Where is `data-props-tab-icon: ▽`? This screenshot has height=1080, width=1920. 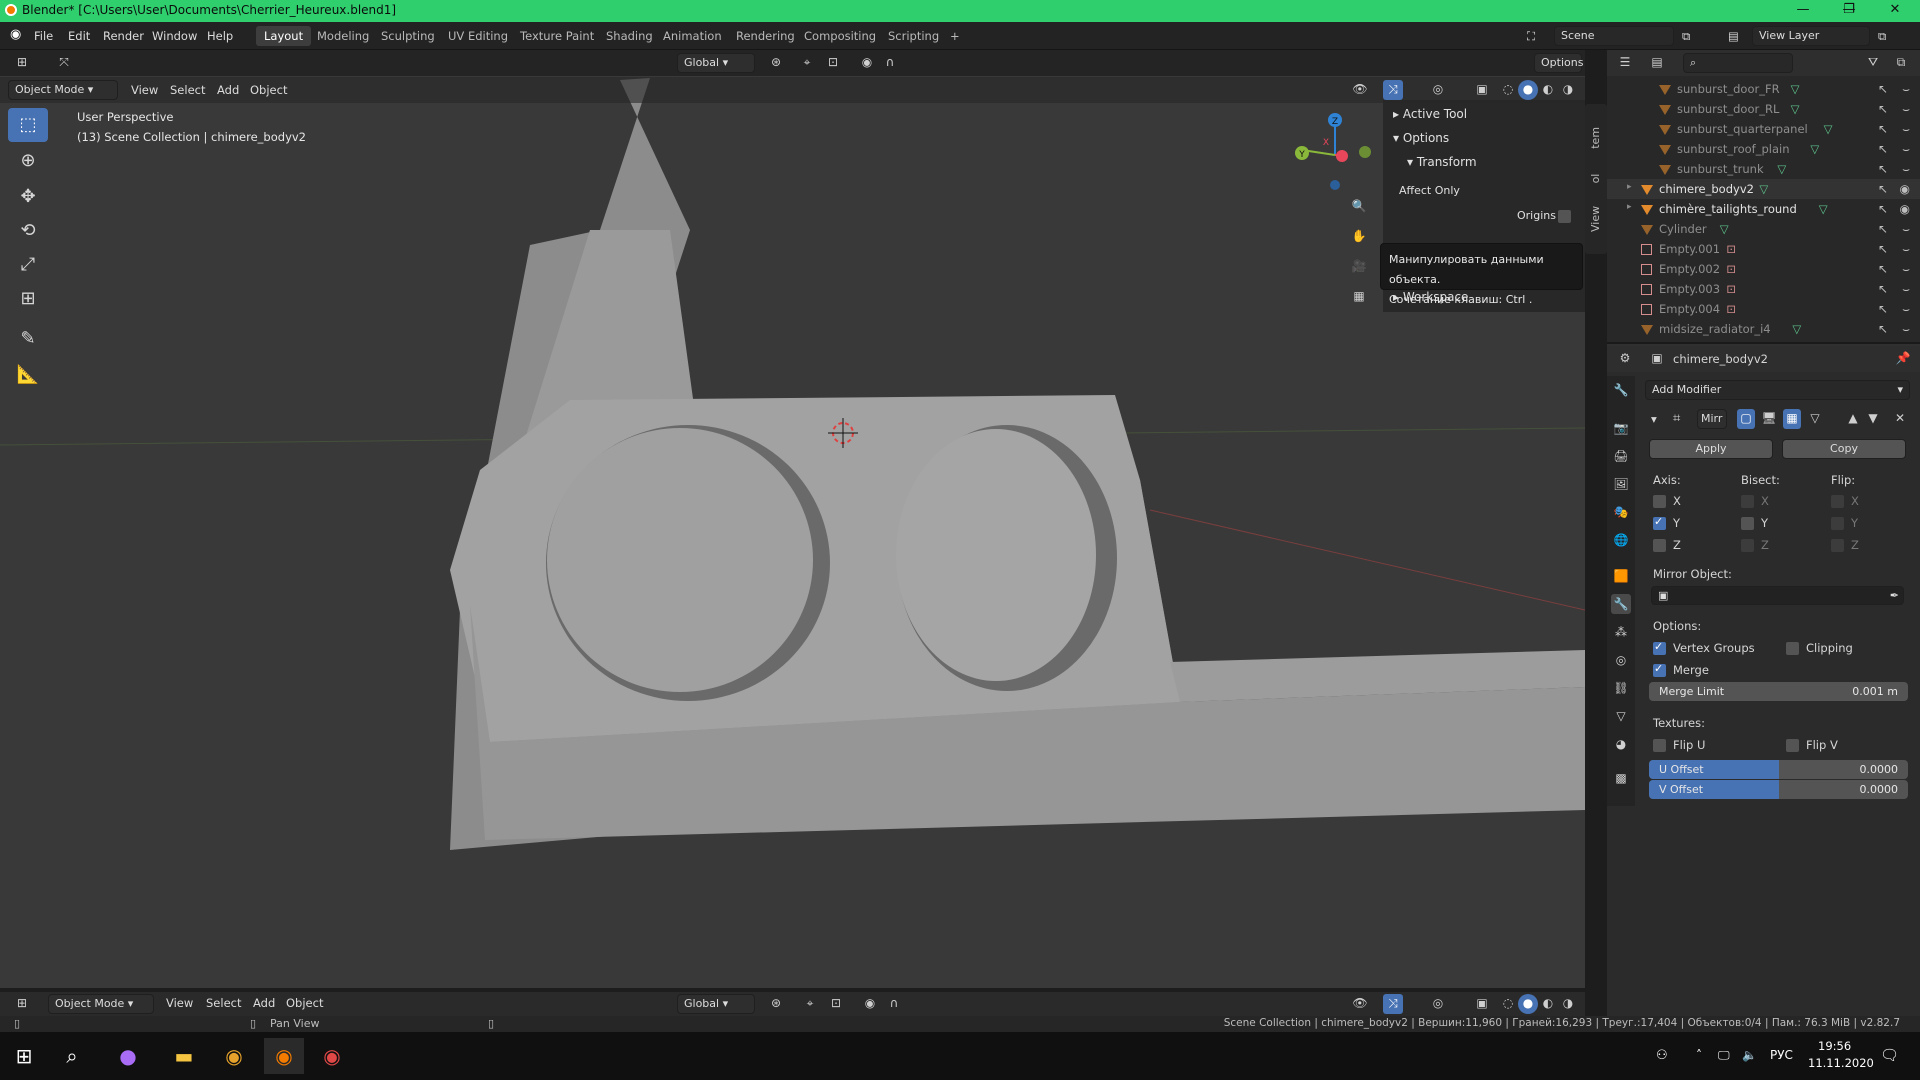 data-props-tab-icon: ▽ is located at coordinates (1621, 716).